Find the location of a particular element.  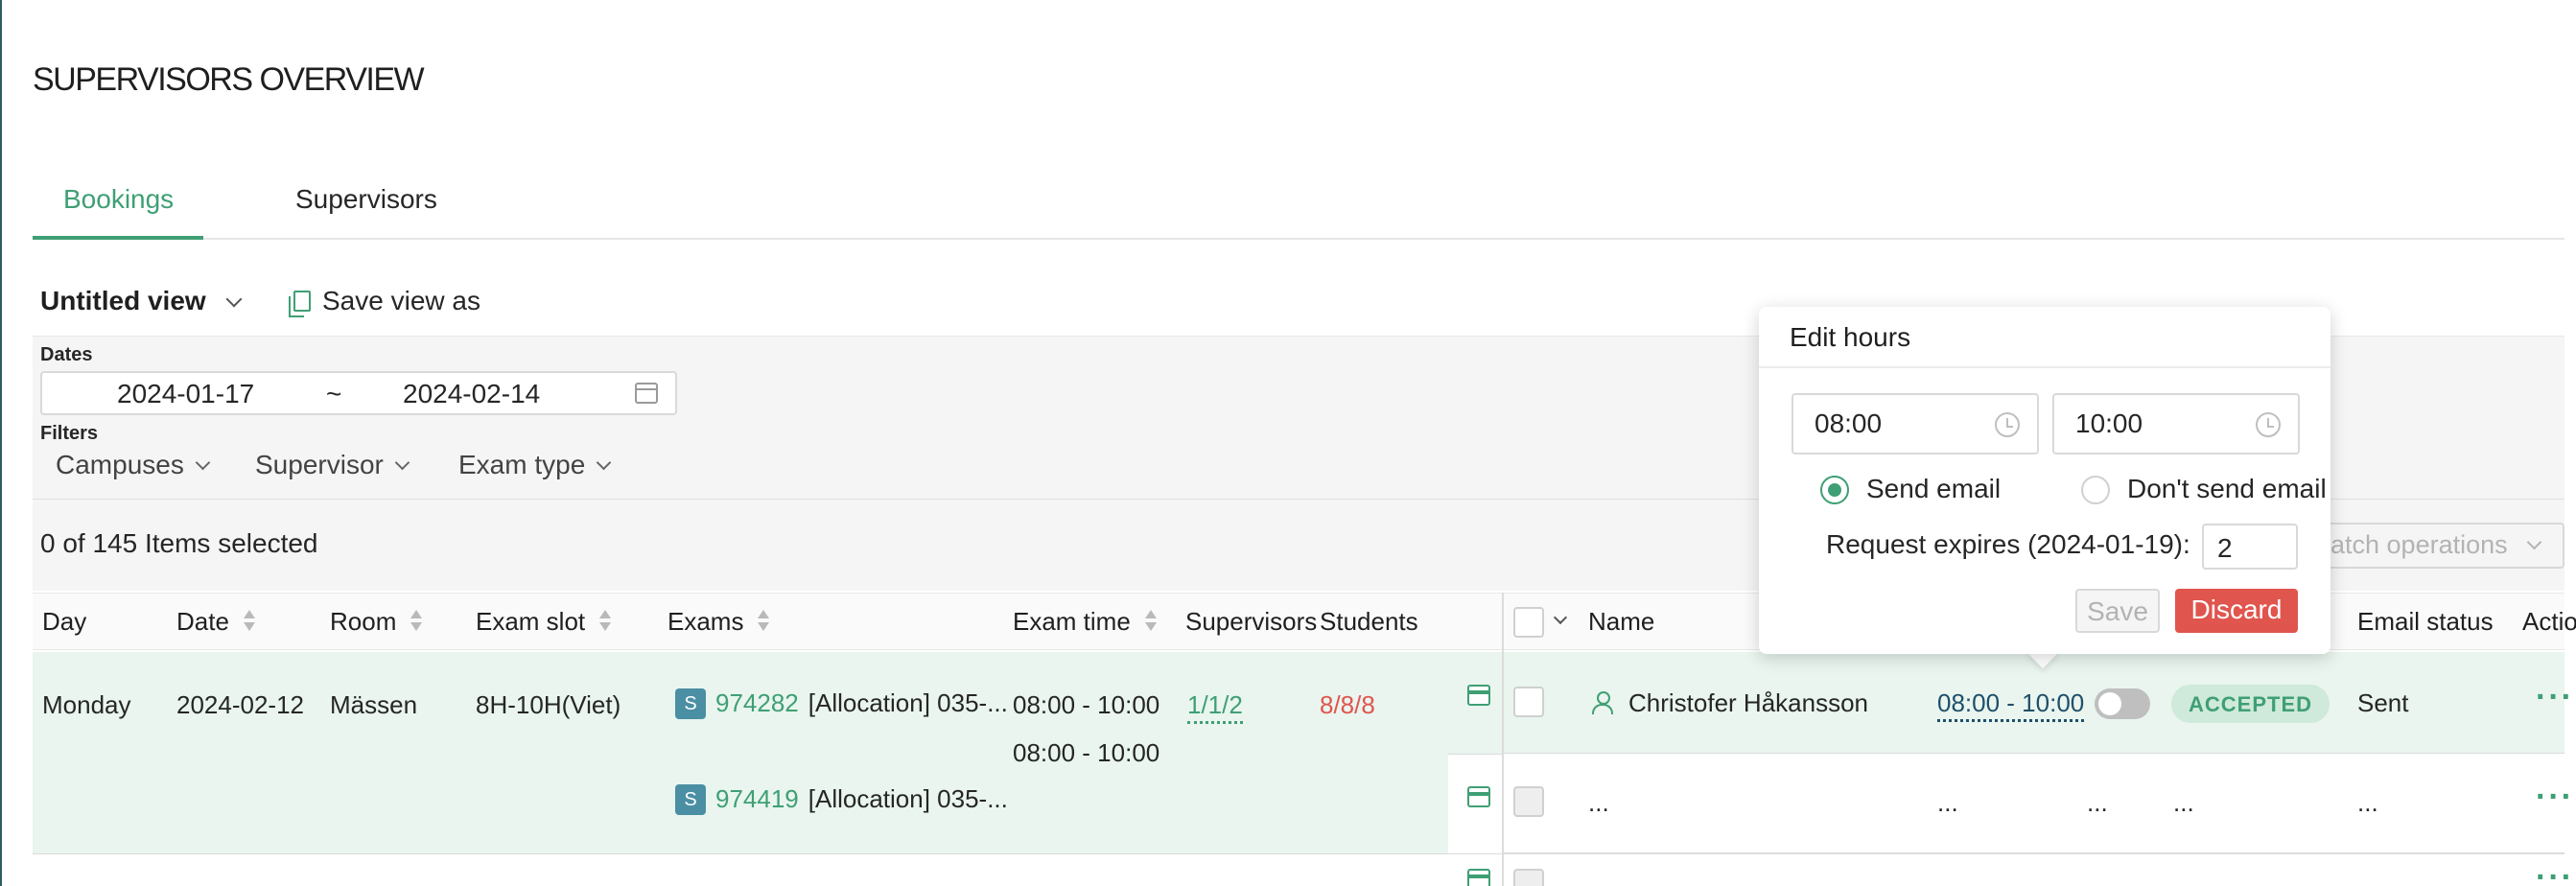

filter-campuses: Campuses is located at coordinates (133, 465).